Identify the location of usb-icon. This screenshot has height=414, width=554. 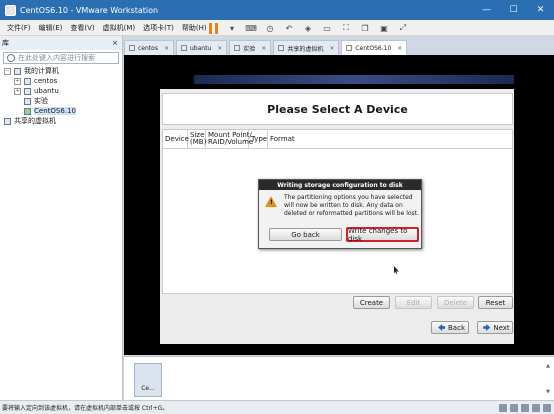
(536, 408).